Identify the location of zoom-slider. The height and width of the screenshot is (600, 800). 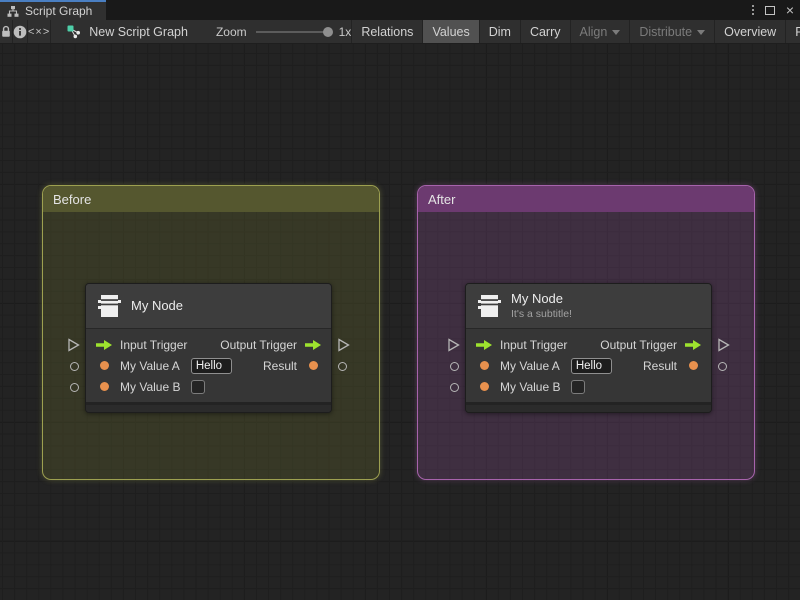
(294, 31).